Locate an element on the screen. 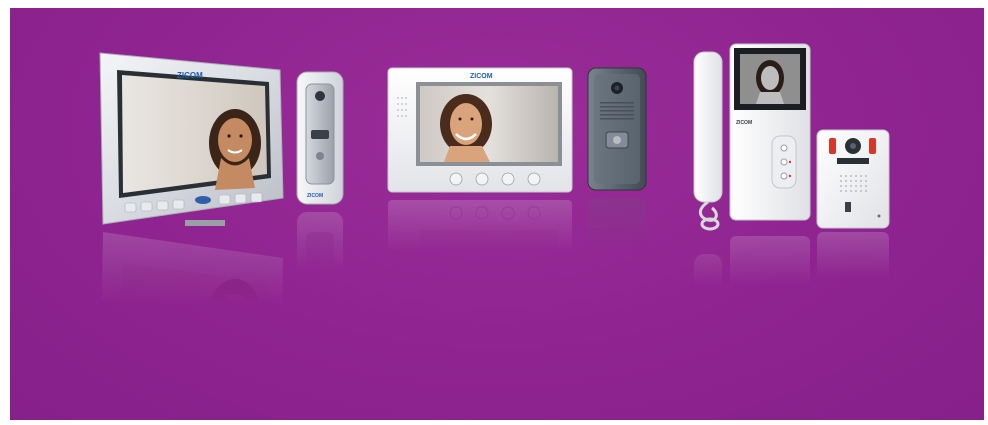 This screenshot has width=988, height=425. intercom-handset-icon: ZICOM is located at coordinates (752, 137).